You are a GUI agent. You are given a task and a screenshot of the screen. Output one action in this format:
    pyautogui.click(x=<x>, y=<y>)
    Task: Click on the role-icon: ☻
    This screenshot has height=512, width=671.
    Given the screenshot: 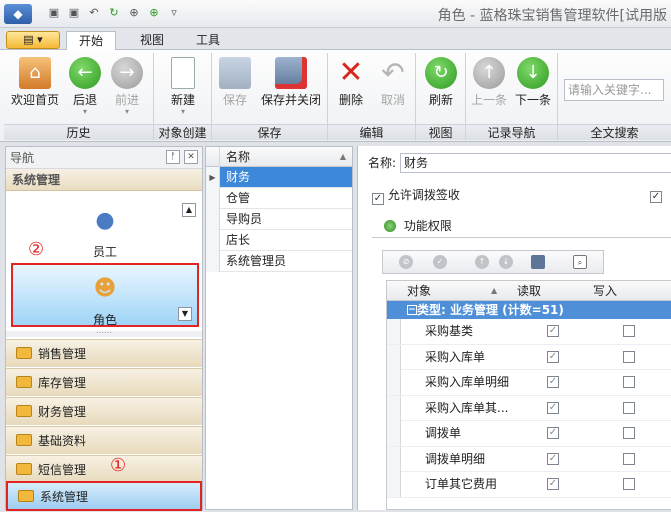 What is the action you would take?
    pyautogui.click(x=105, y=288)
    